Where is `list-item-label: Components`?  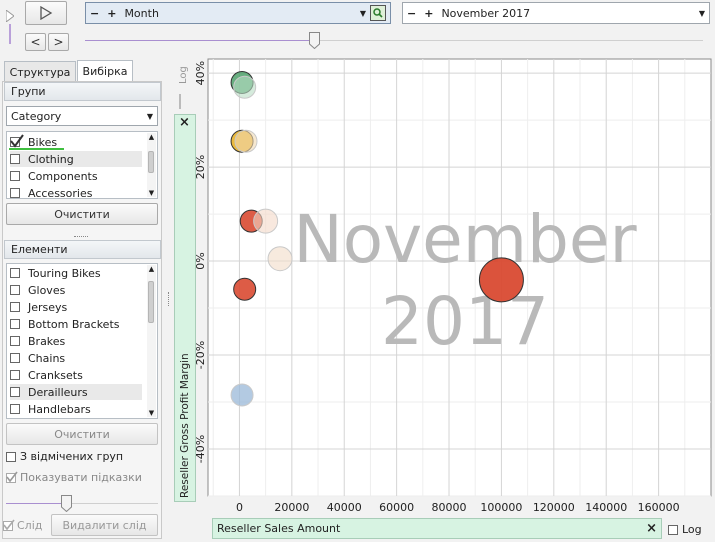
list-item-label: Components is located at coordinates (63, 176).